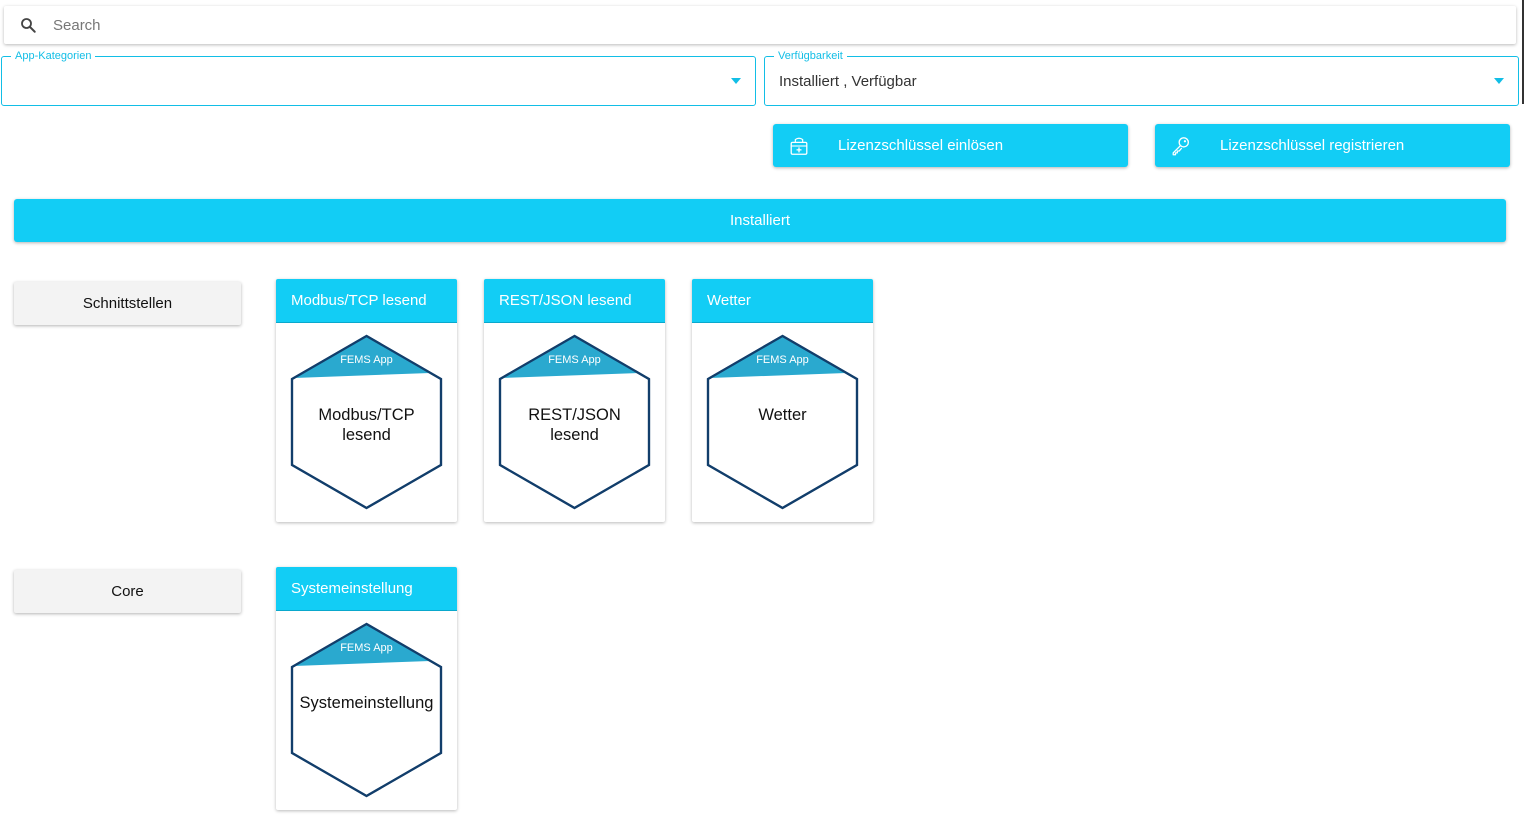 The image size is (1527, 825). What do you see at coordinates (921, 145) in the screenshot?
I see `redeem-license-label: Lizenzschlüssel einlösen` at bounding box center [921, 145].